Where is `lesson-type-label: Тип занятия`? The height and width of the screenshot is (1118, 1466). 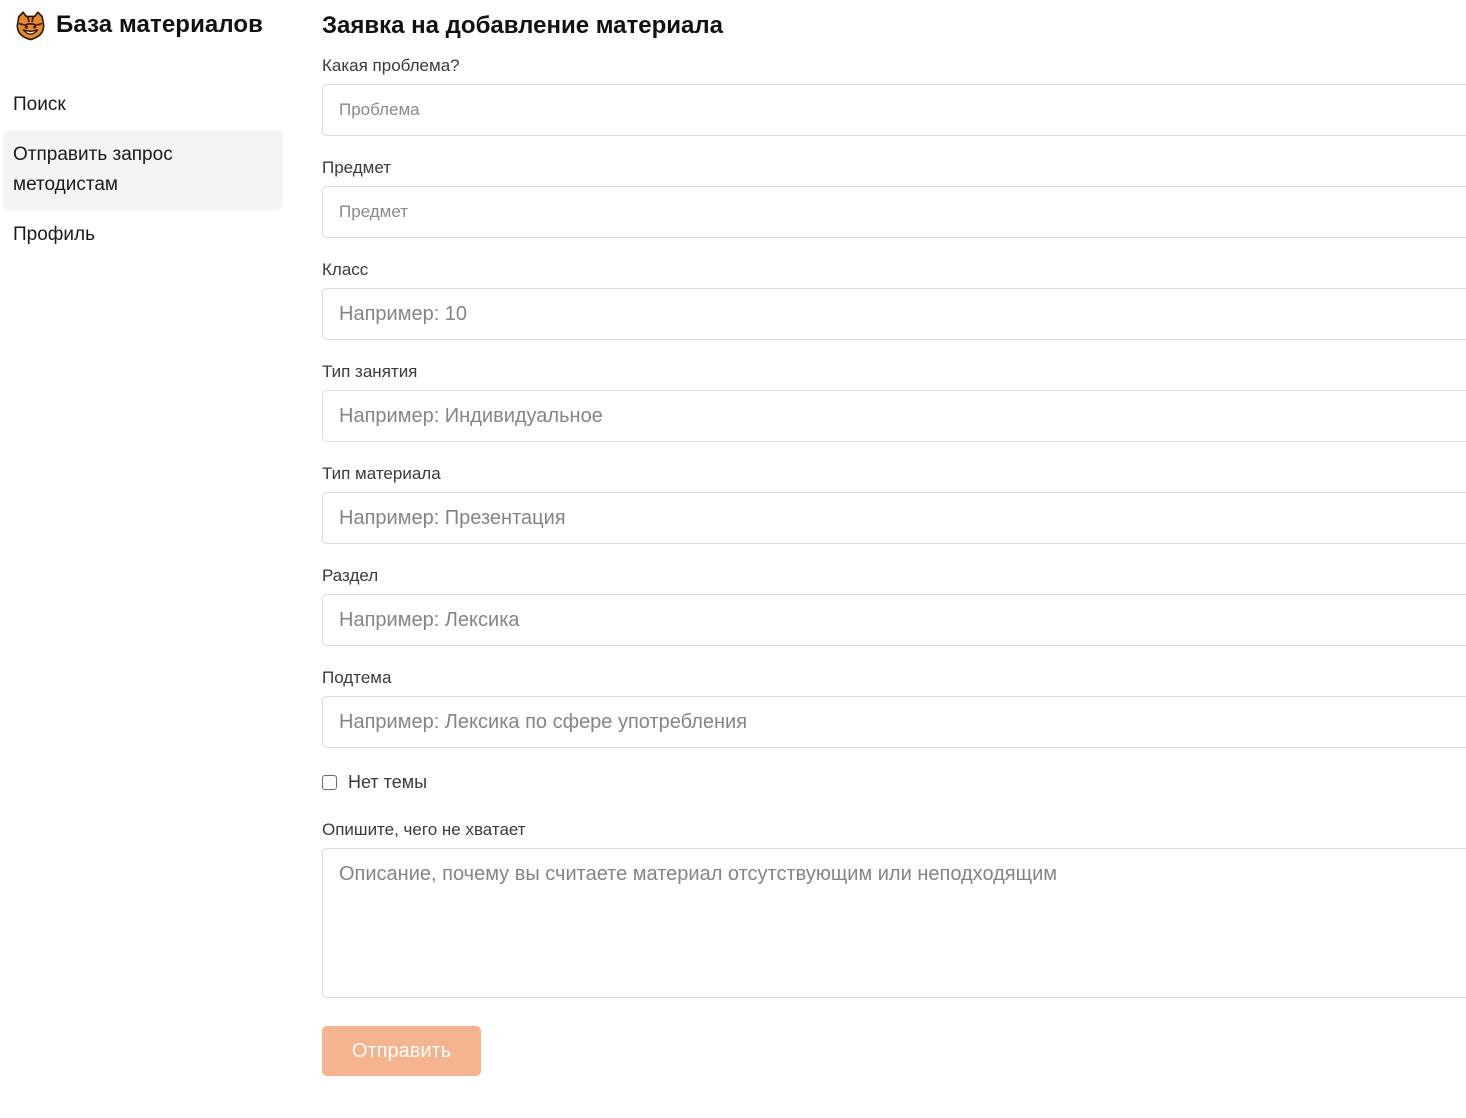 lesson-type-label: Тип занятия is located at coordinates (370, 371).